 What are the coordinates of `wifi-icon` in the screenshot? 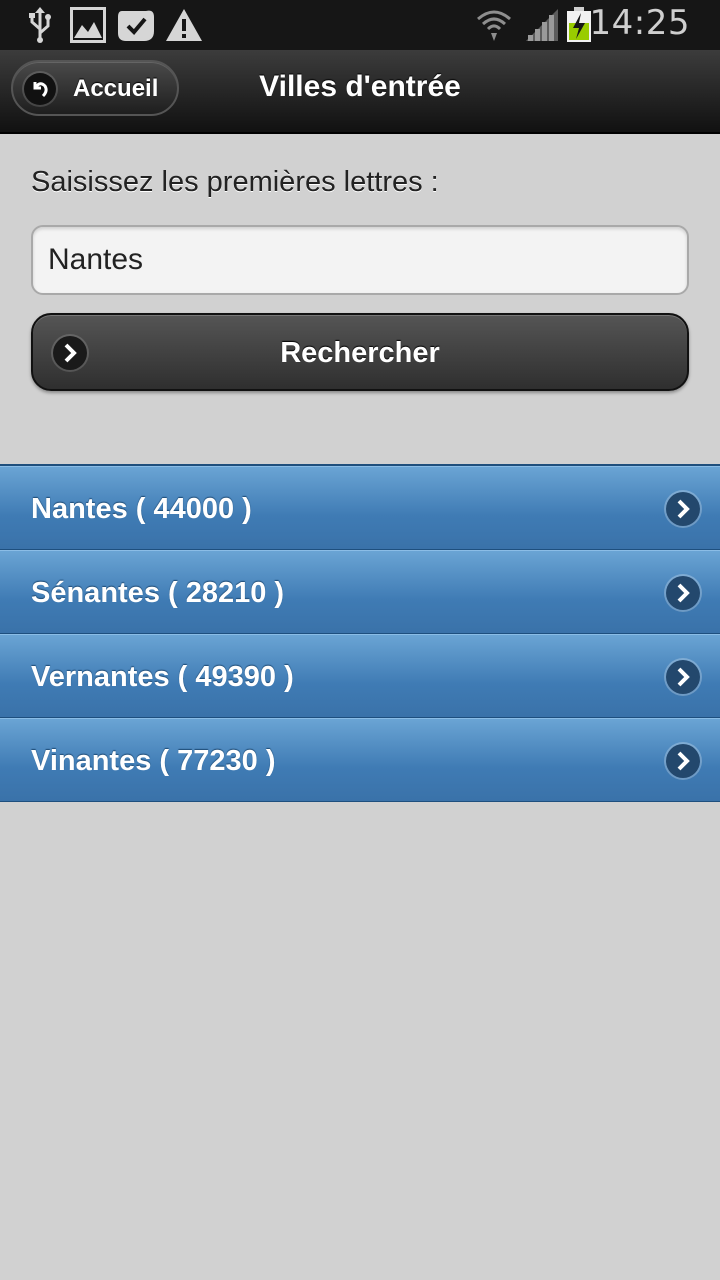 It's located at (494, 25).